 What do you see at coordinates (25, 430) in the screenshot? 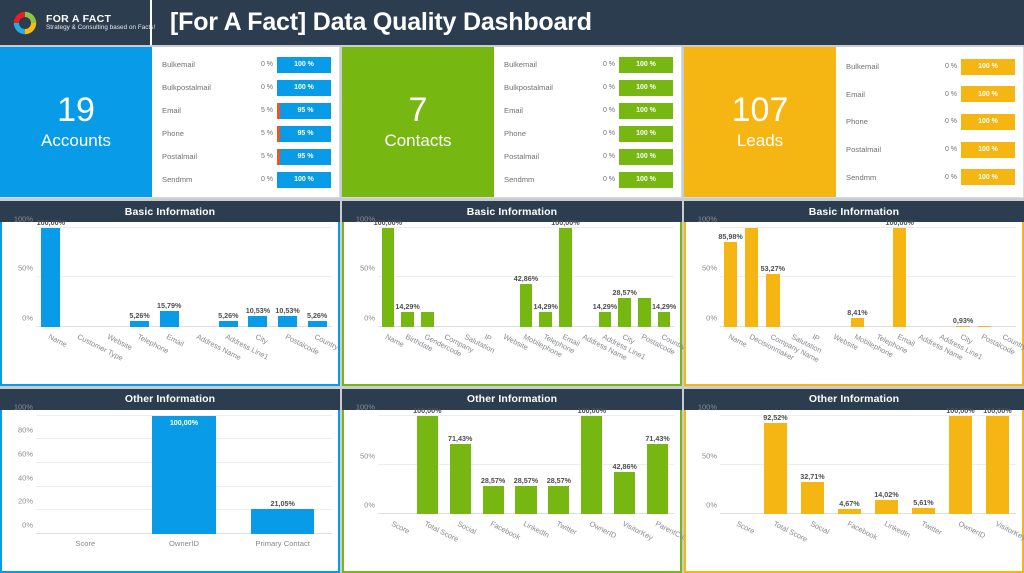
I see `y-tick-label: 80%` at bounding box center [25, 430].